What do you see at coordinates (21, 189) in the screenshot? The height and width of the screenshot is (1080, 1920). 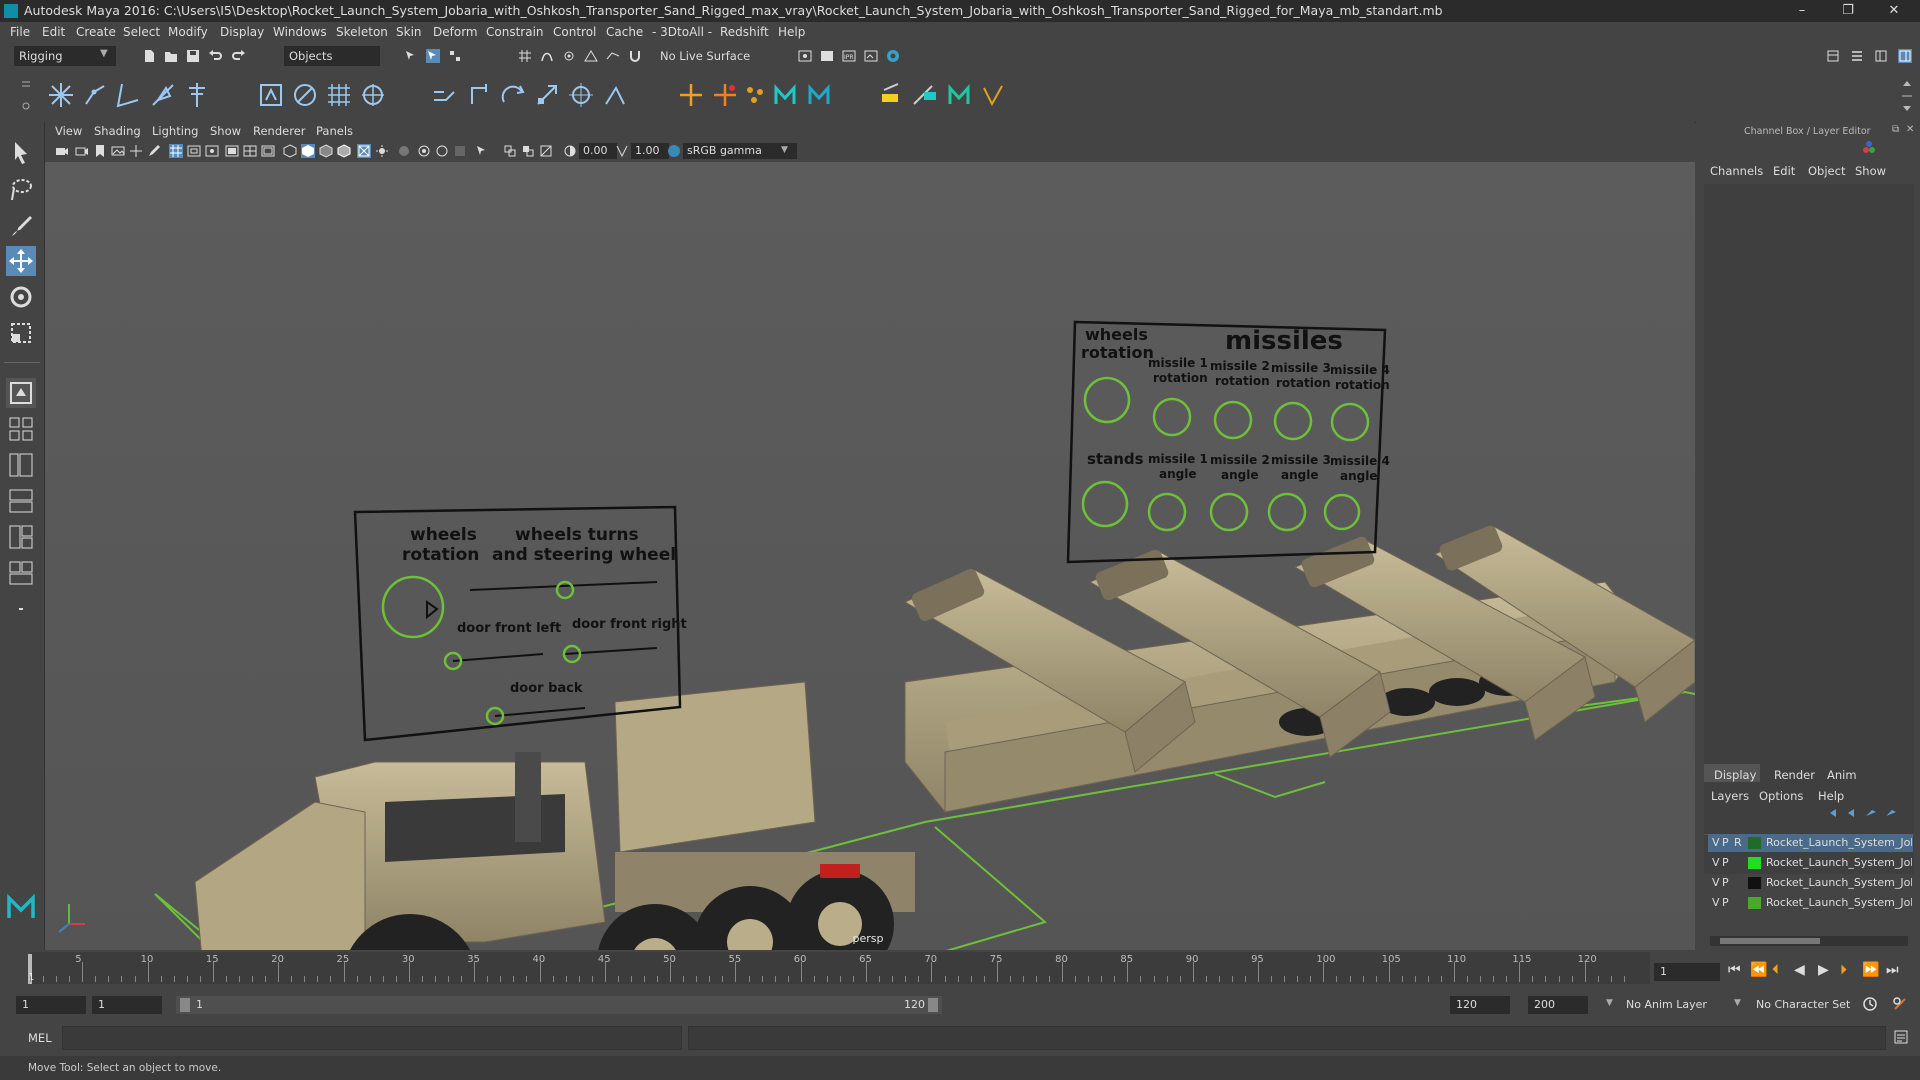 I see `lasso-tool-icon` at bounding box center [21, 189].